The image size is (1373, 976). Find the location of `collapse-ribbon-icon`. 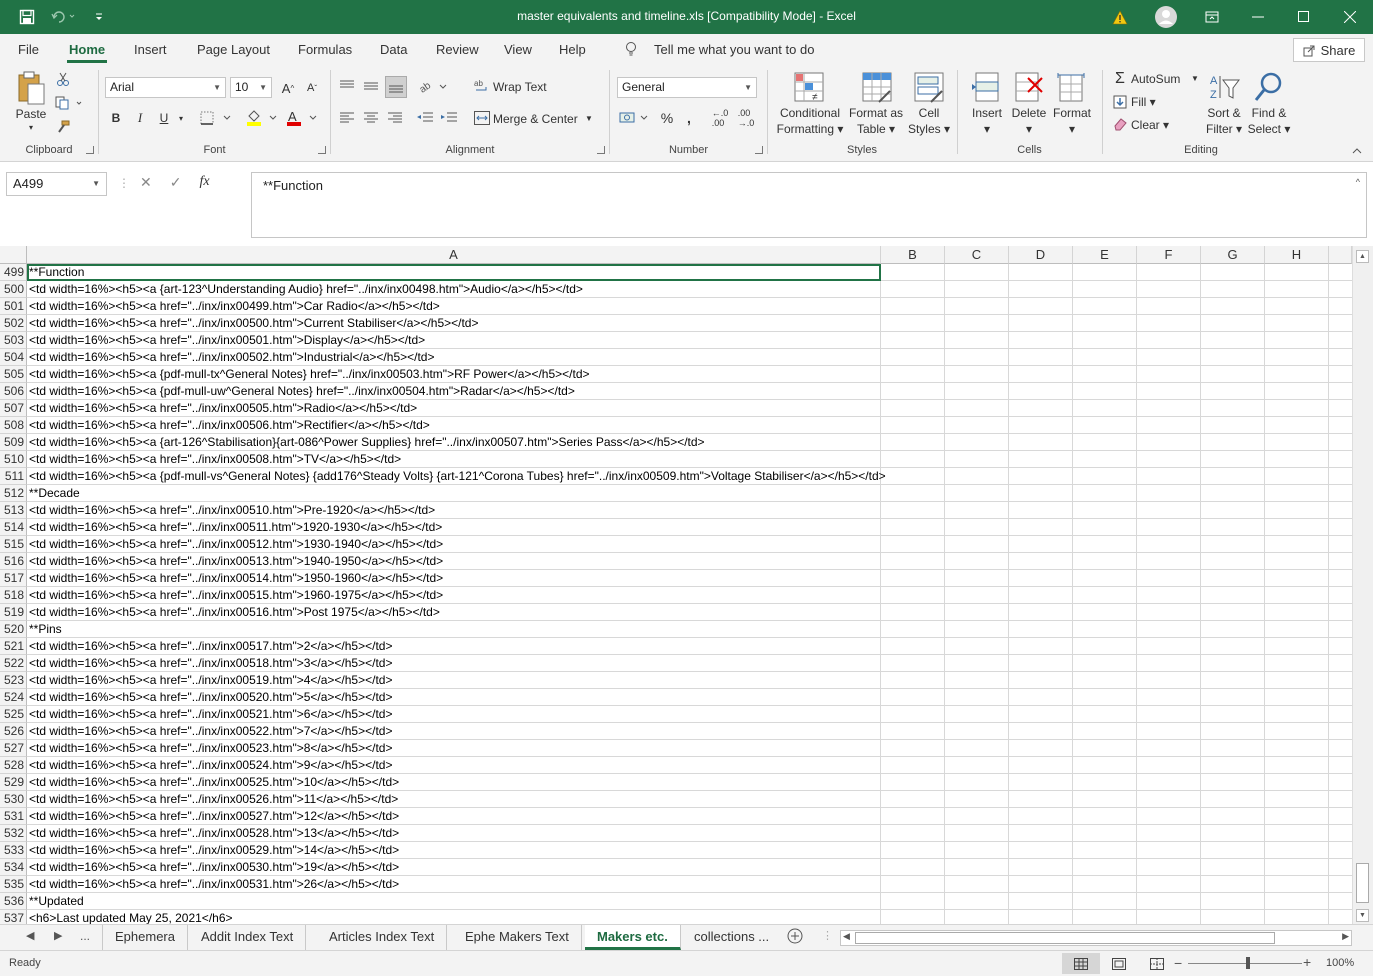

collapse-ribbon-icon is located at coordinates (1357, 151).